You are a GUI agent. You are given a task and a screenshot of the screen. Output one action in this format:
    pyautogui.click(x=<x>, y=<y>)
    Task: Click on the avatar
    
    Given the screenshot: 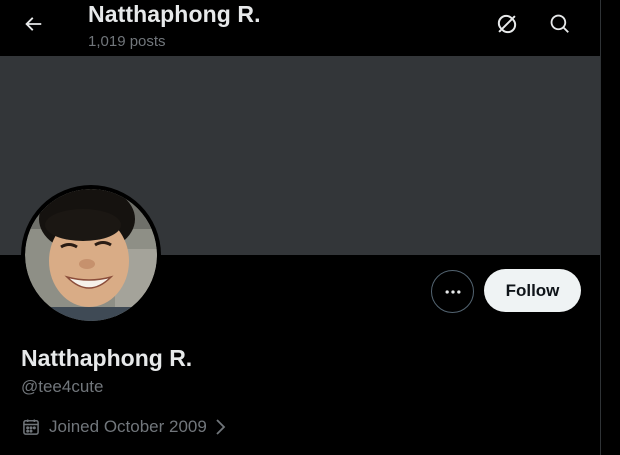 What is the action you would take?
    pyautogui.click(x=91, y=255)
    